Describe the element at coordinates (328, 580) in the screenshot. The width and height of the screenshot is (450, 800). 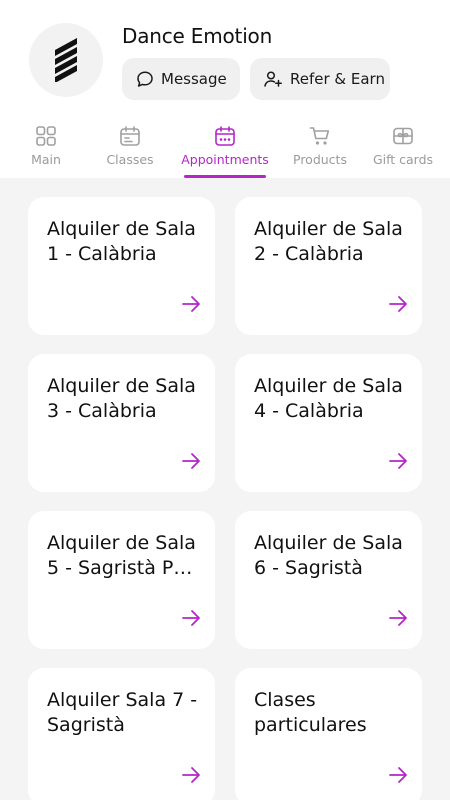
I see `appointment-card: Alquiler de Sala 6 - Sagristà` at that location.